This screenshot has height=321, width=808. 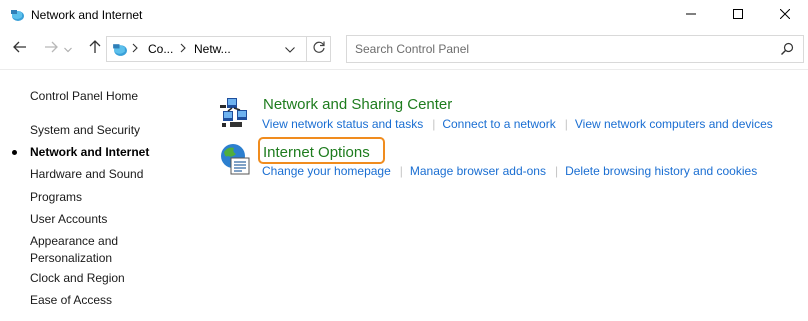 I want to click on close-button, so click(x=785, y=15).